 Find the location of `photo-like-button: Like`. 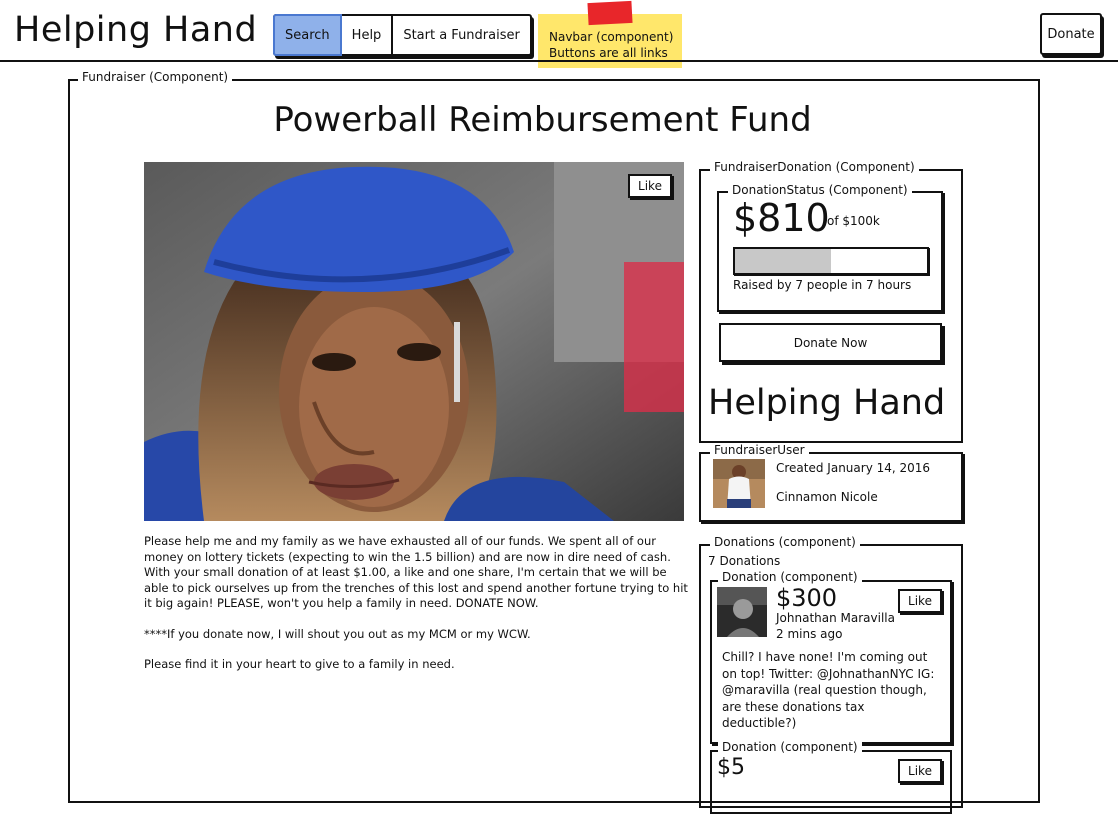

photo-like-button: Like is located at coordinates (650, 186).